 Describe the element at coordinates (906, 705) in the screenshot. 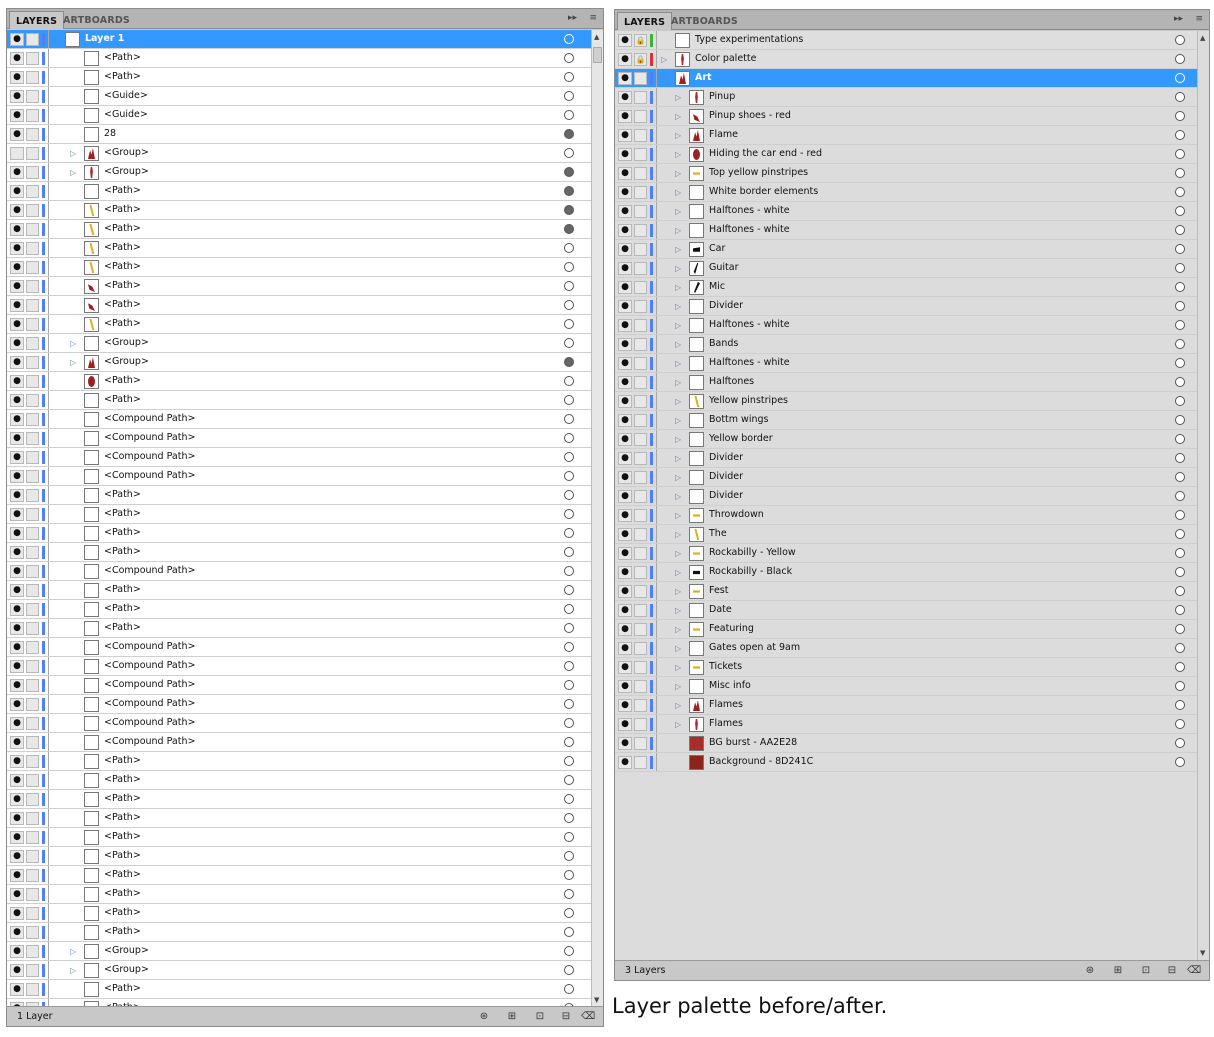

I see `sublayer-row: ● ▷ Flames` at that location.